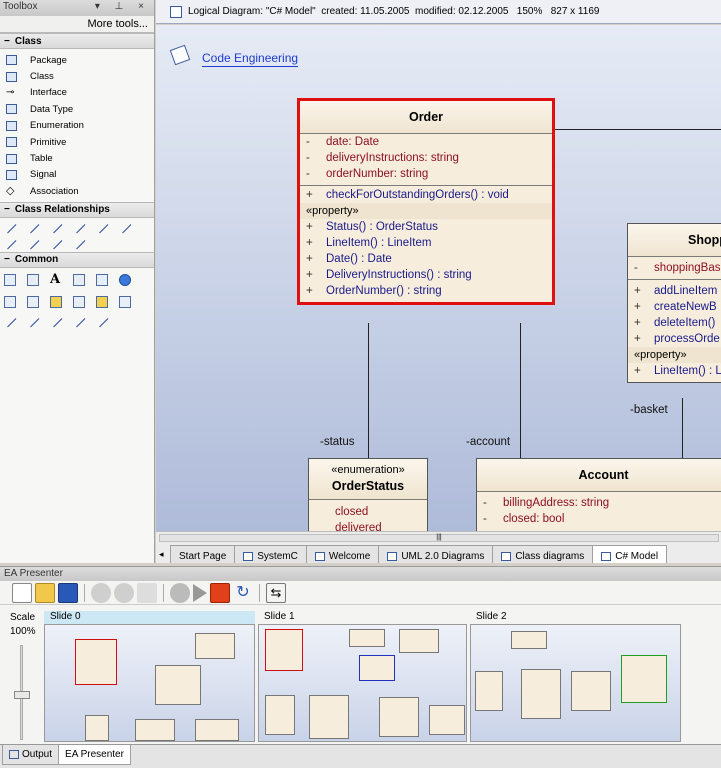 The width and height of the screenshot is (721, 768). I want to click on enum-literal: closed, so click(368, 512).